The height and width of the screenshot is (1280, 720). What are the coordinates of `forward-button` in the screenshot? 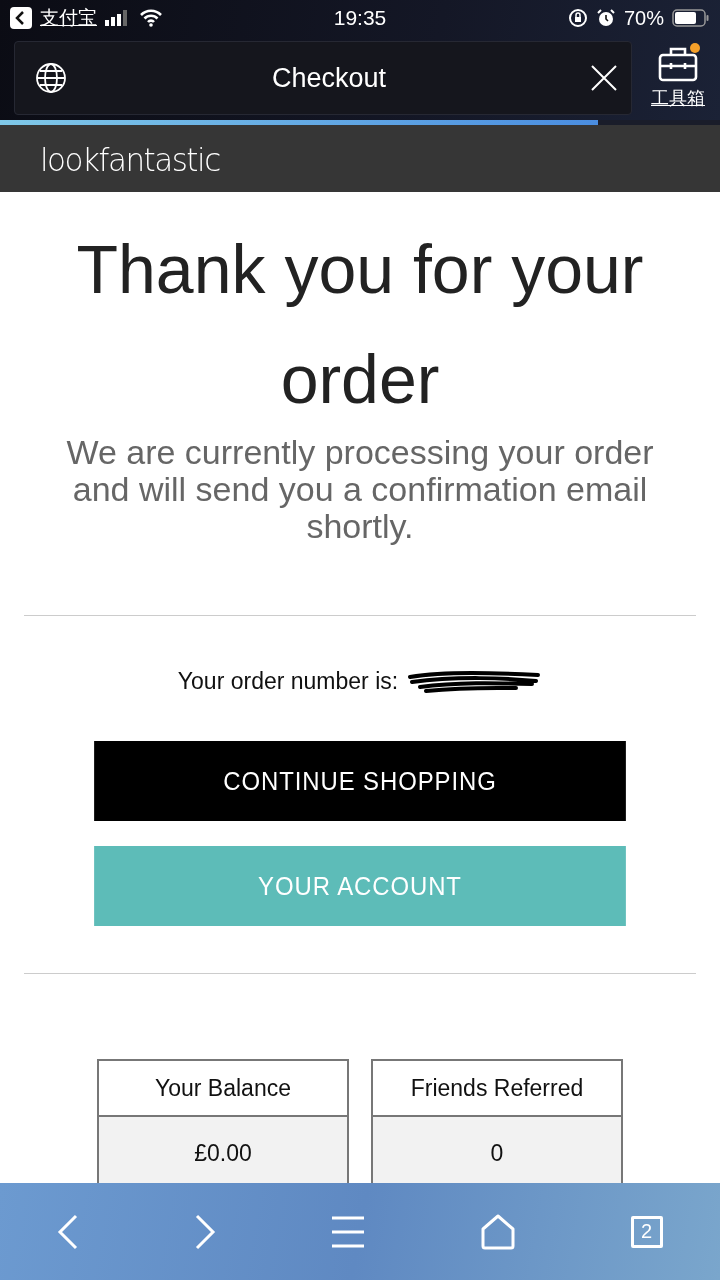 It's located at (205, 1231).